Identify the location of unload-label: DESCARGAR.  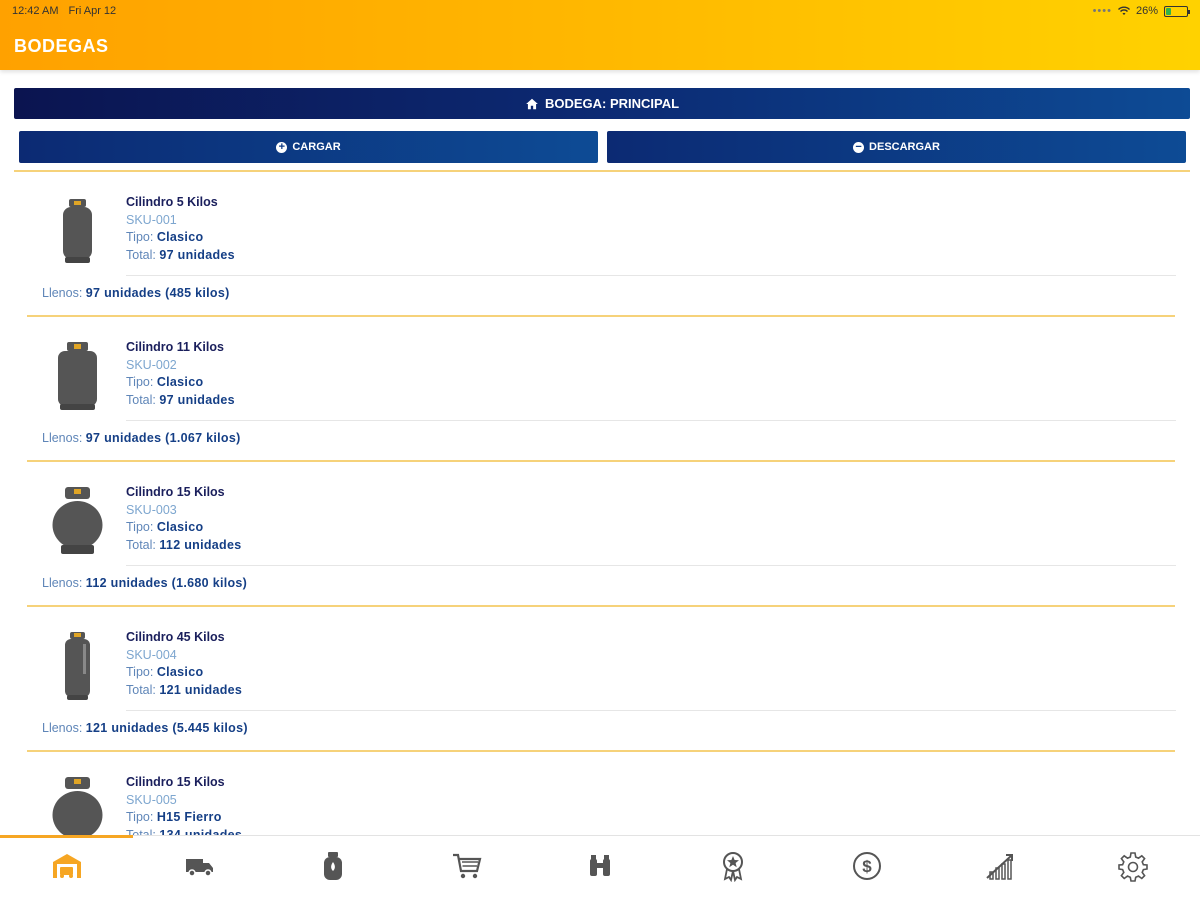
(904, 147).